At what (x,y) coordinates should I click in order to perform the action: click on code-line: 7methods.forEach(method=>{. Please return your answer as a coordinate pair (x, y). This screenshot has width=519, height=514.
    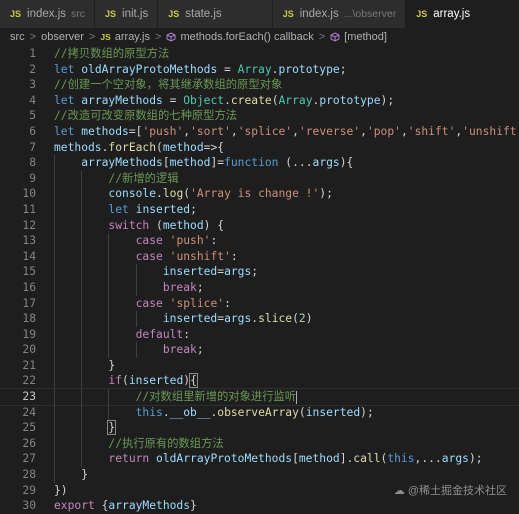
    Looking at the image, I should click on (259, 148).